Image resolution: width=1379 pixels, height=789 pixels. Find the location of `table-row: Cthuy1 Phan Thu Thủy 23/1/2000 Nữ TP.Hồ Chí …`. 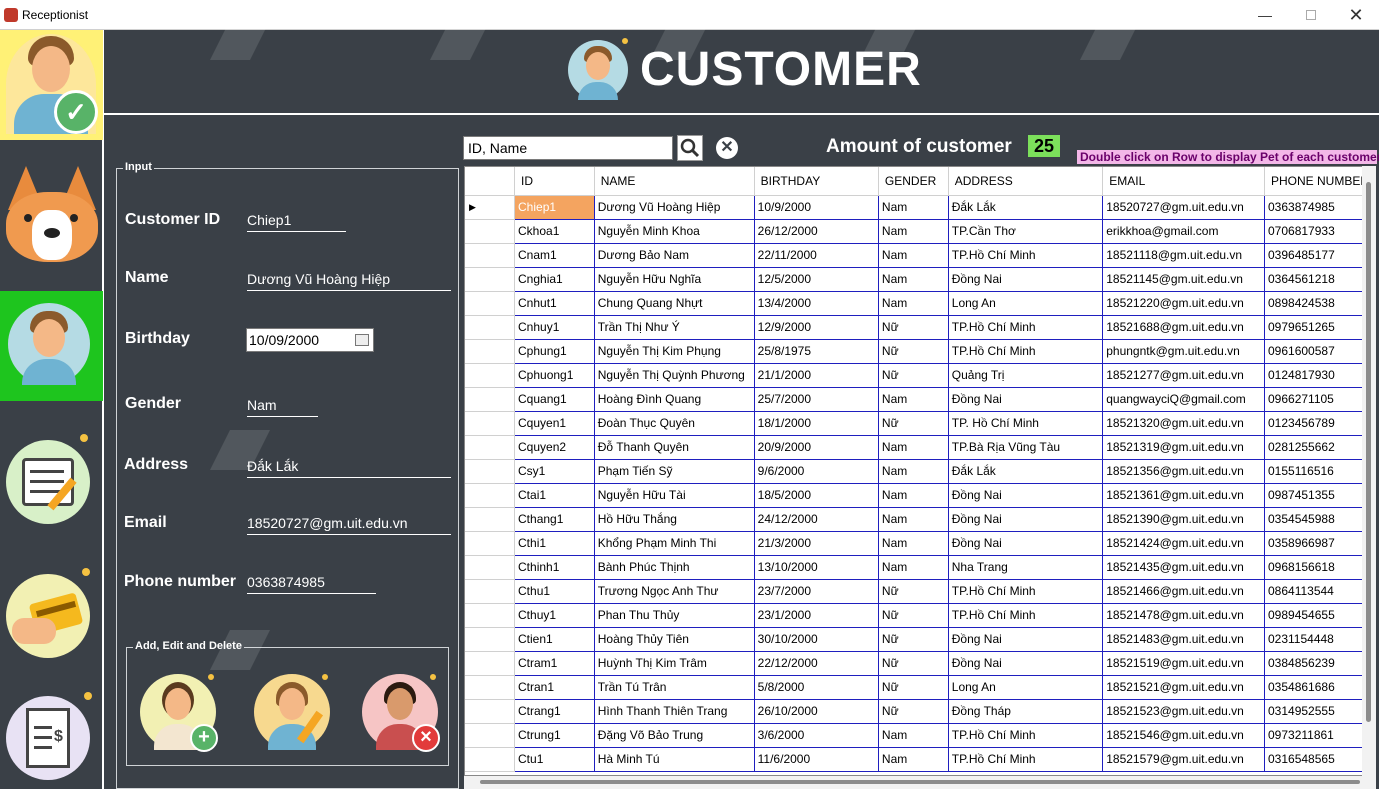

table-row: Cthuy1 Phan Thu Thủy 23/1/2000 Nữ TP.Hồ Chí … is located at coordinates (920, 615).